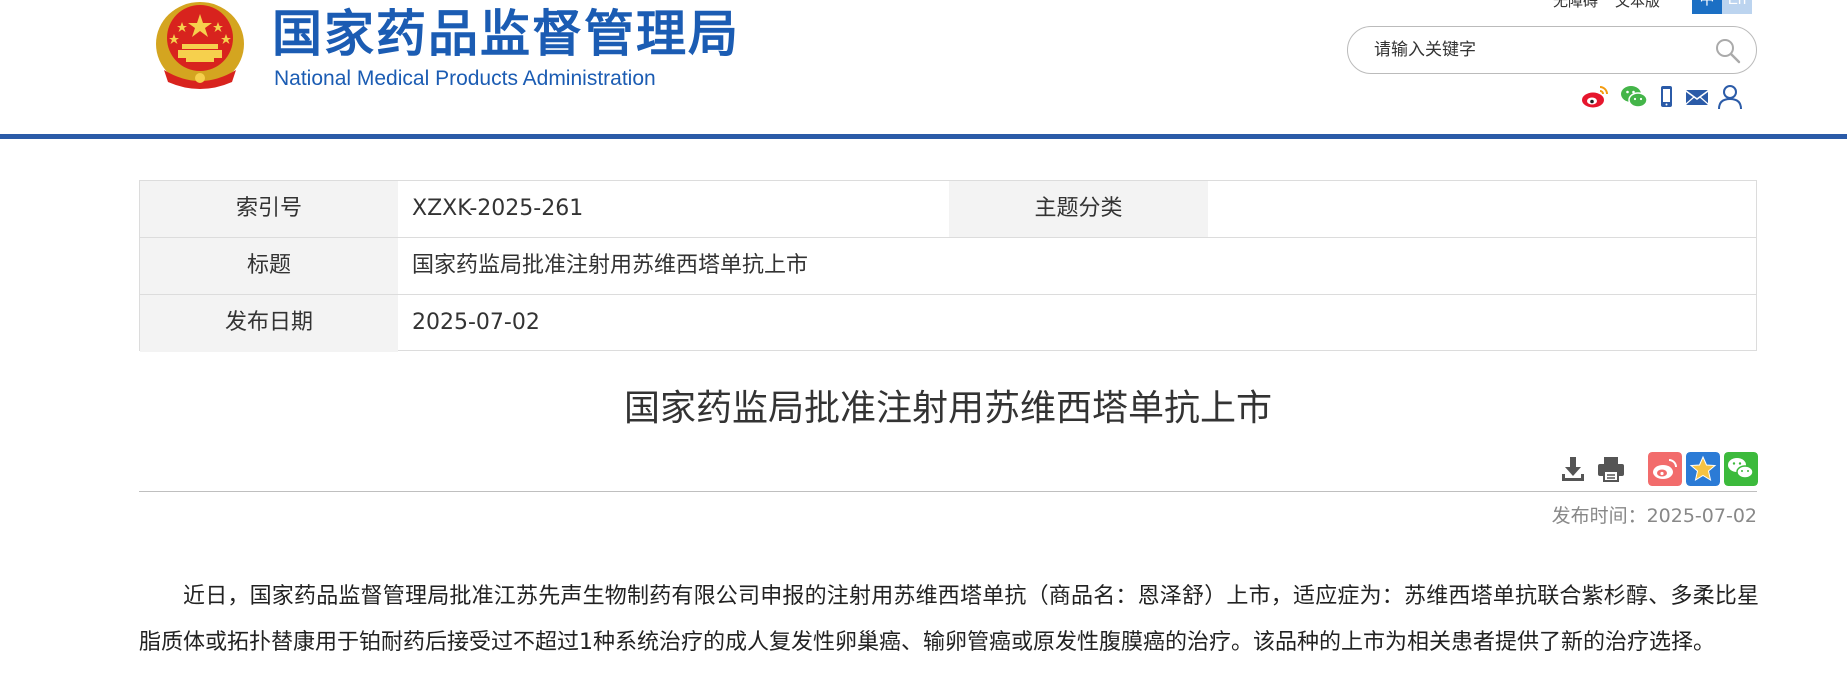 This screenshot has width=1847, height=697. I want to click on mobile-icon, so click(1666, 97).